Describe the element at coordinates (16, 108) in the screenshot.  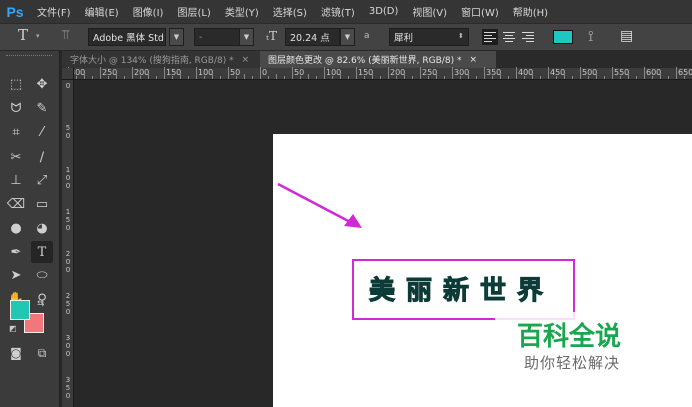
I see `lasso-tool-icon: ᗢ` at that location.